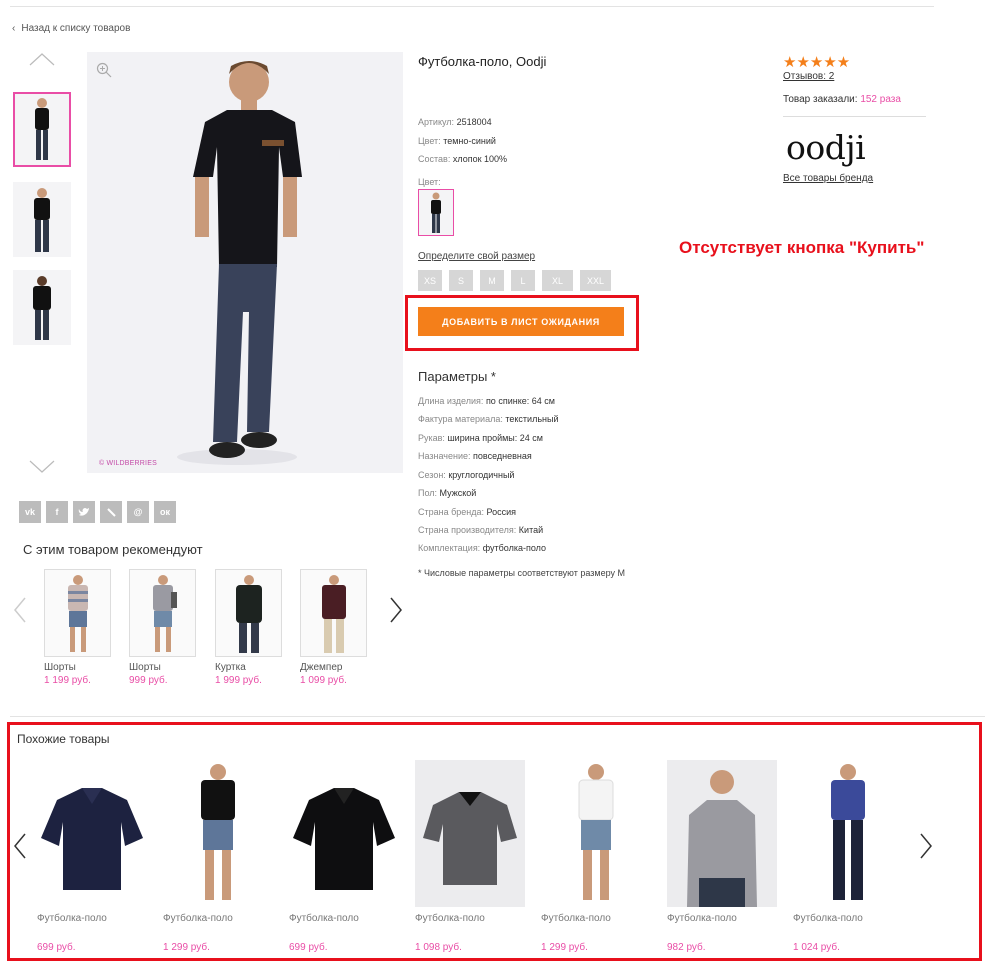 Image resolution: width=1000 pixels, height=978 pixels. I want to click on swatch-figure, so click(436, 212).